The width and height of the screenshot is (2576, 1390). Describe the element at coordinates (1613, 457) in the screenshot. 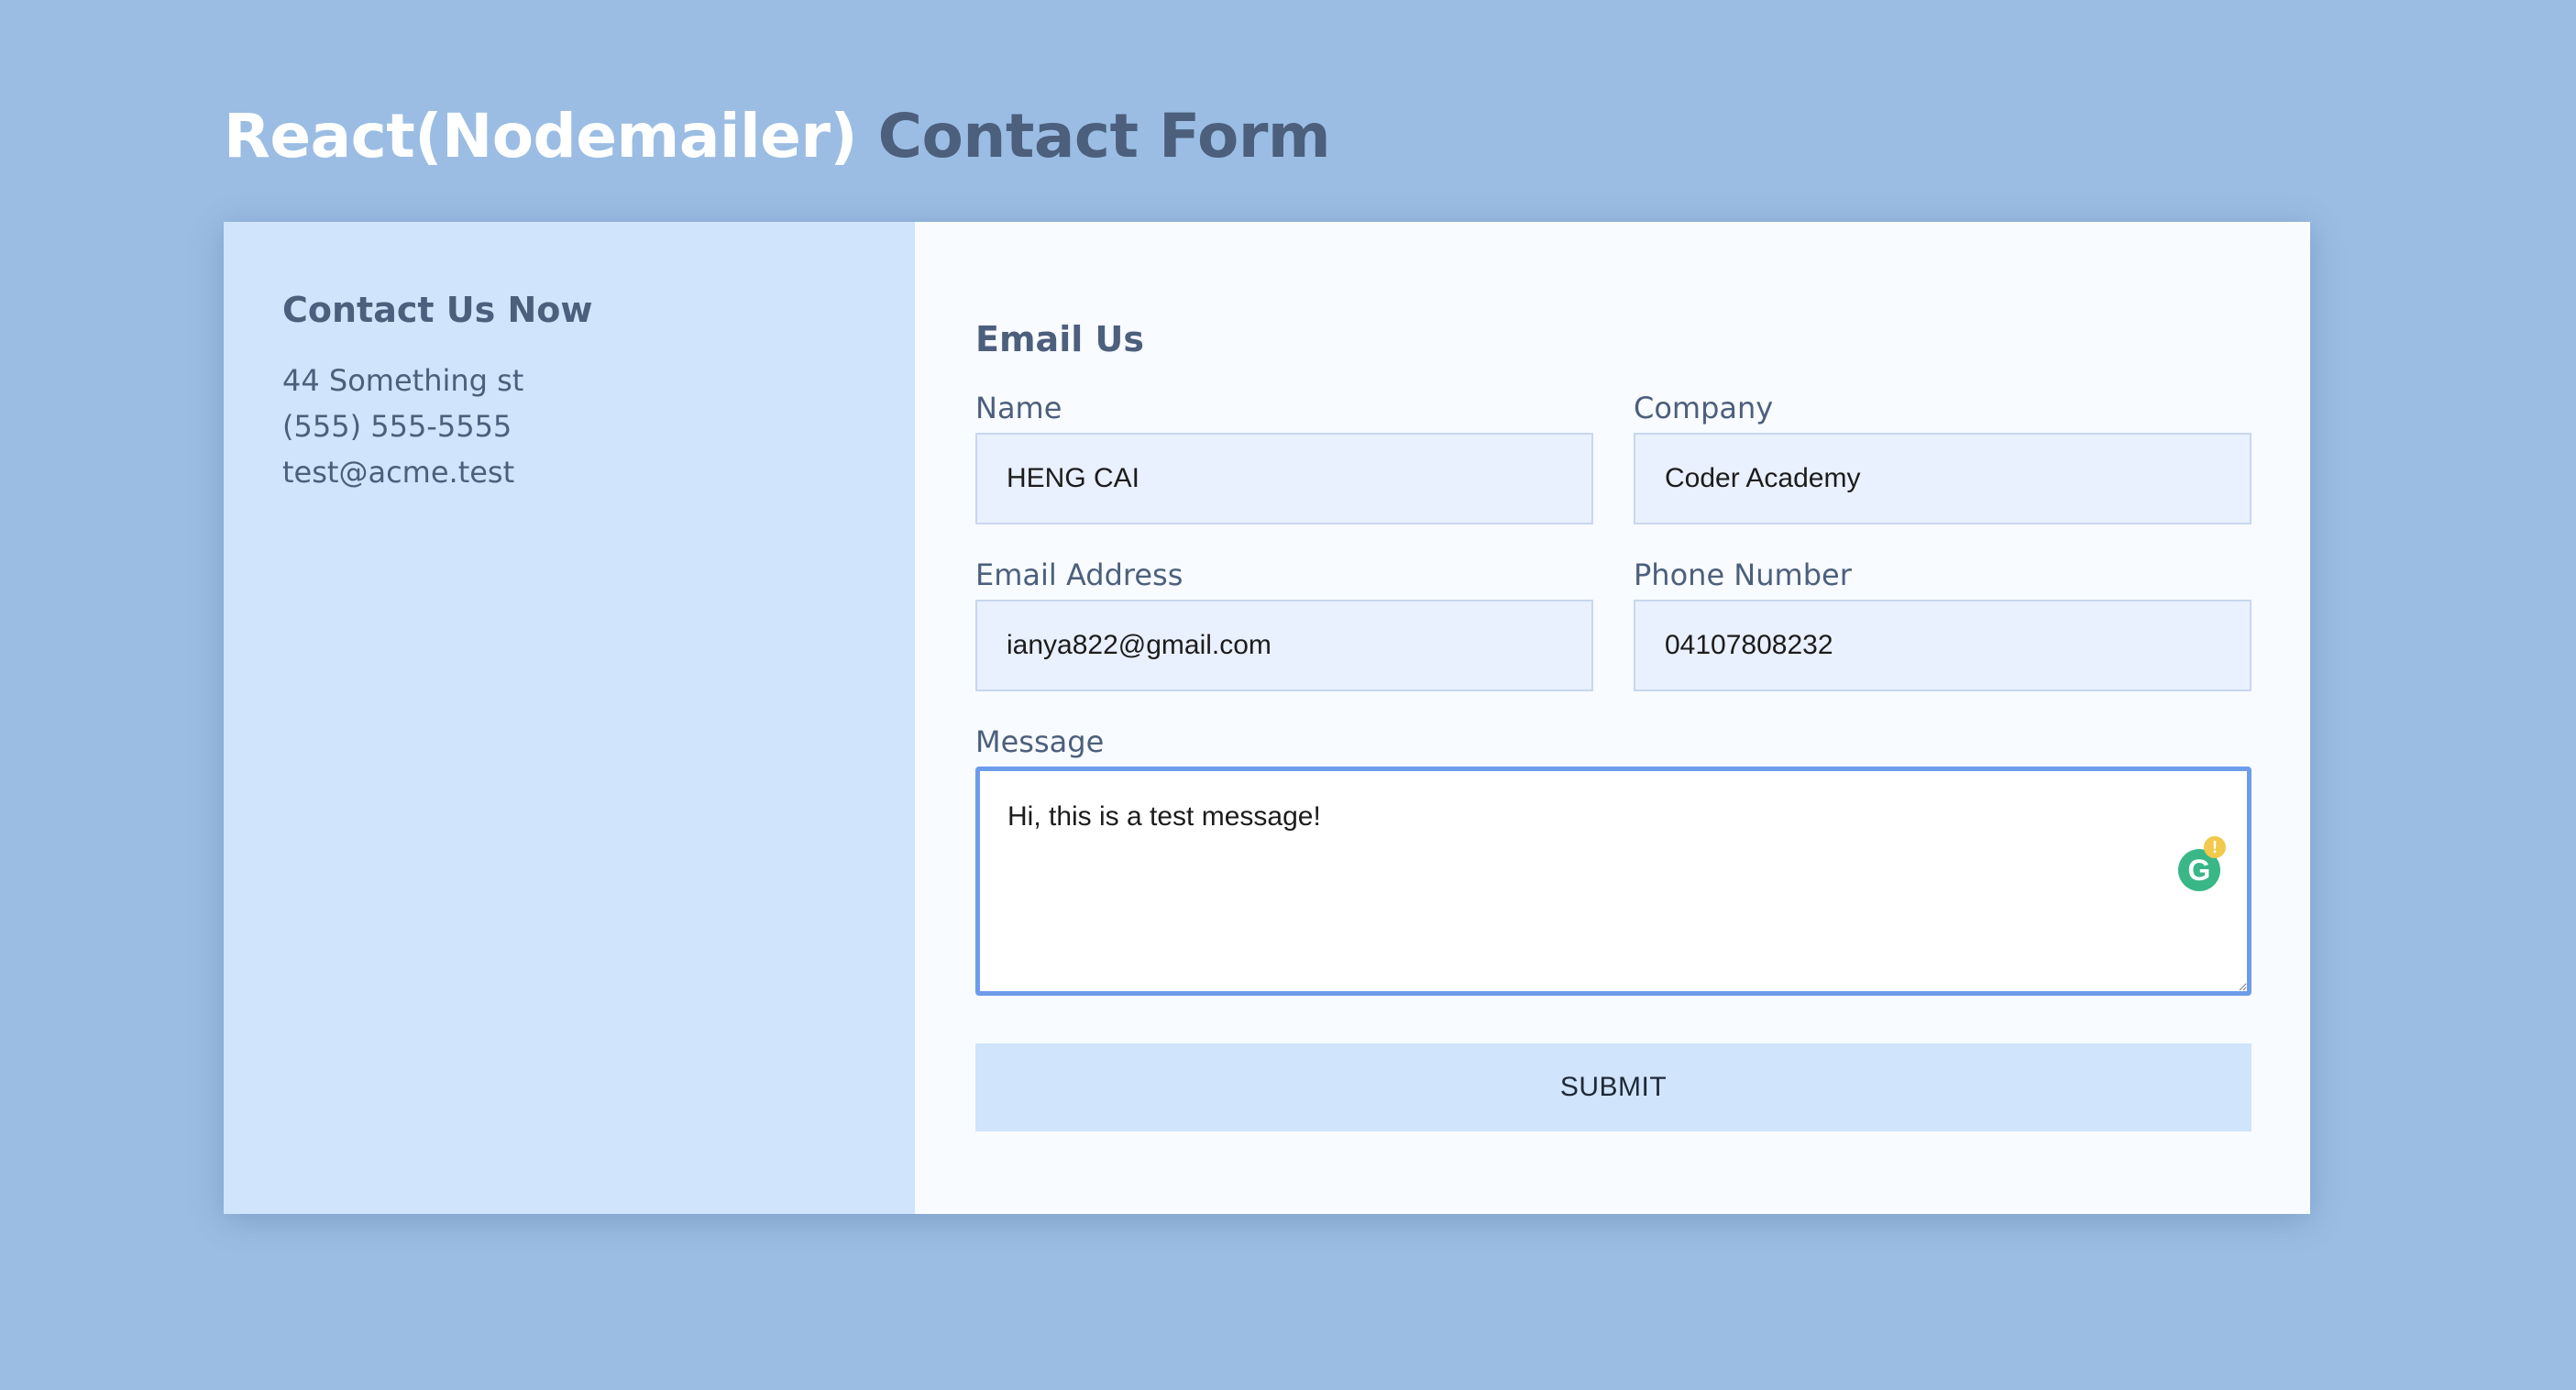

I see `form-row-name-company: Name Company` at that location.